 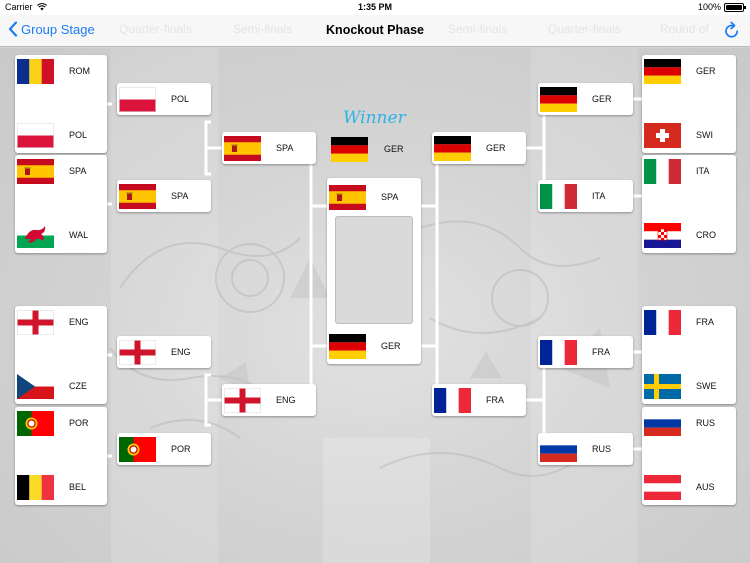 I want to click on team-slot: CZE, so click(x=61, y=386).